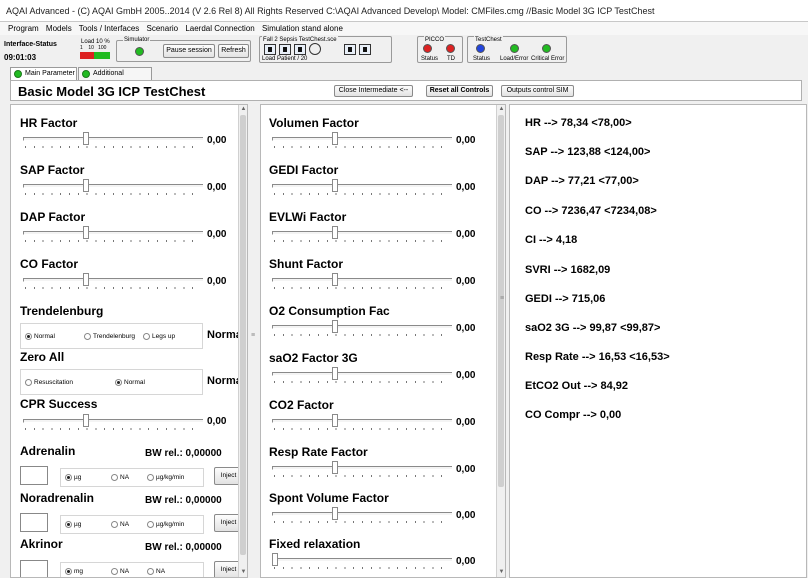  What do you see at coordinates (315, 49) in the screenshot?
I see `scenario-timer-icon` at bounding box center [315, 49].